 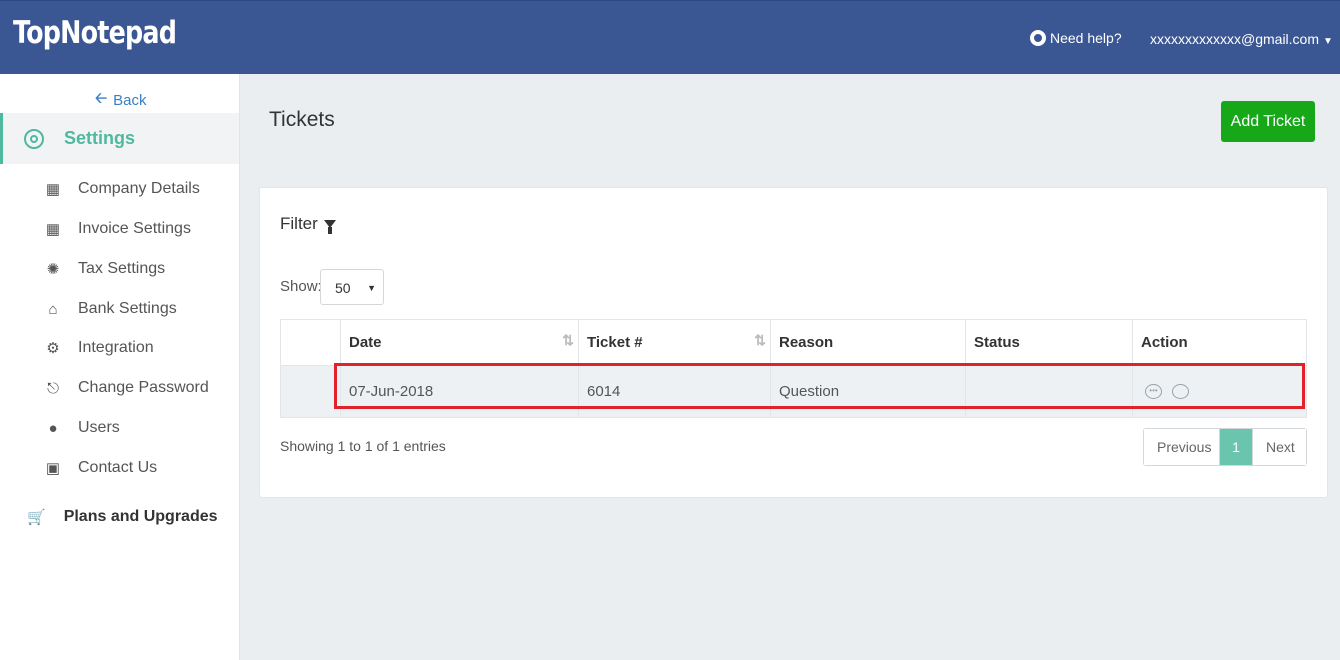 I want to click on previous-button: Previous, so click(x=1182, y=447).